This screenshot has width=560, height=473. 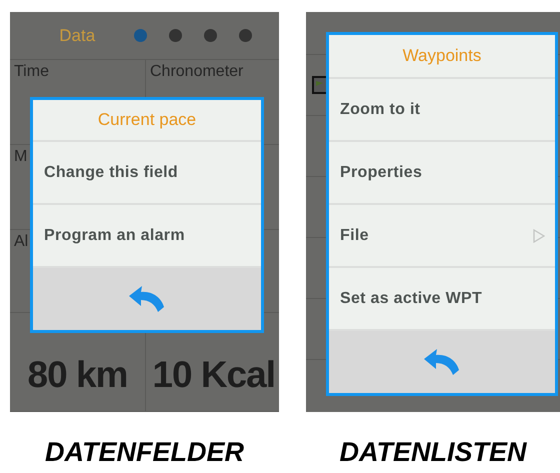 What do you see at coordinates (78, 375) in the screenshot?
I see `field-value: 80 km` at bounding box center [78, 375].